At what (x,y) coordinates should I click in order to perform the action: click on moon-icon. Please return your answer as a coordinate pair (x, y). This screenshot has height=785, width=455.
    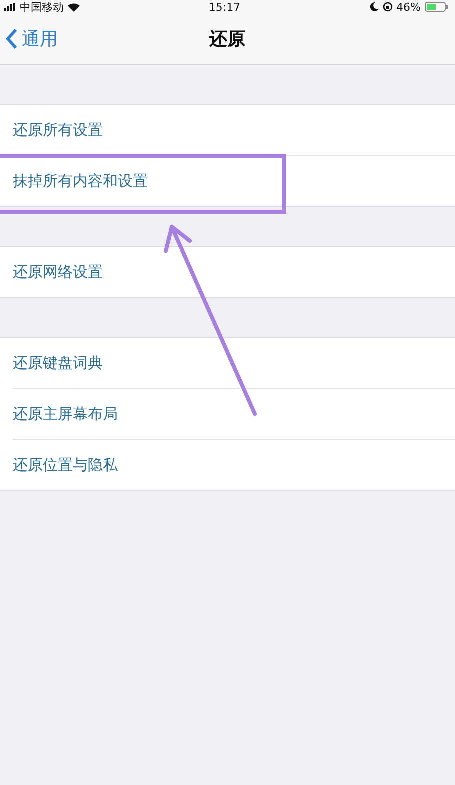
    Looking at the image, I should click on (374, 7).